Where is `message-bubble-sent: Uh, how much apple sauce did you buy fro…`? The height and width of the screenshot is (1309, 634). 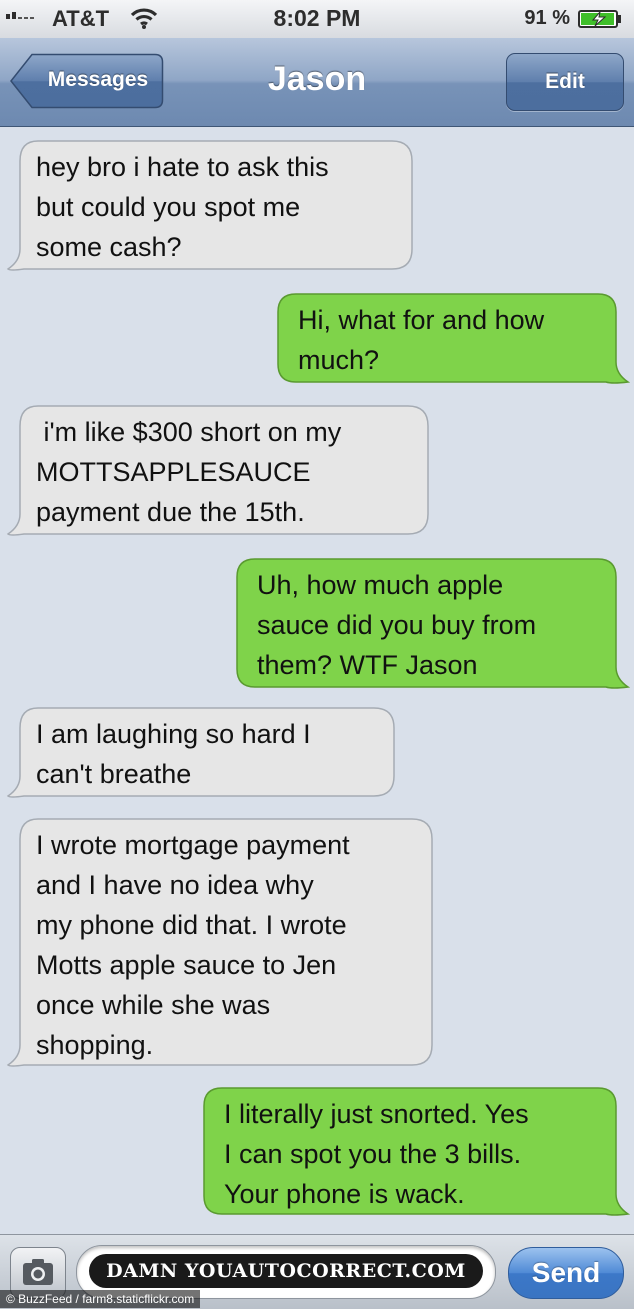
message-bubble-sent: Uh, how much apple sauce did you buy fro… is located at coordinates (432, 624).